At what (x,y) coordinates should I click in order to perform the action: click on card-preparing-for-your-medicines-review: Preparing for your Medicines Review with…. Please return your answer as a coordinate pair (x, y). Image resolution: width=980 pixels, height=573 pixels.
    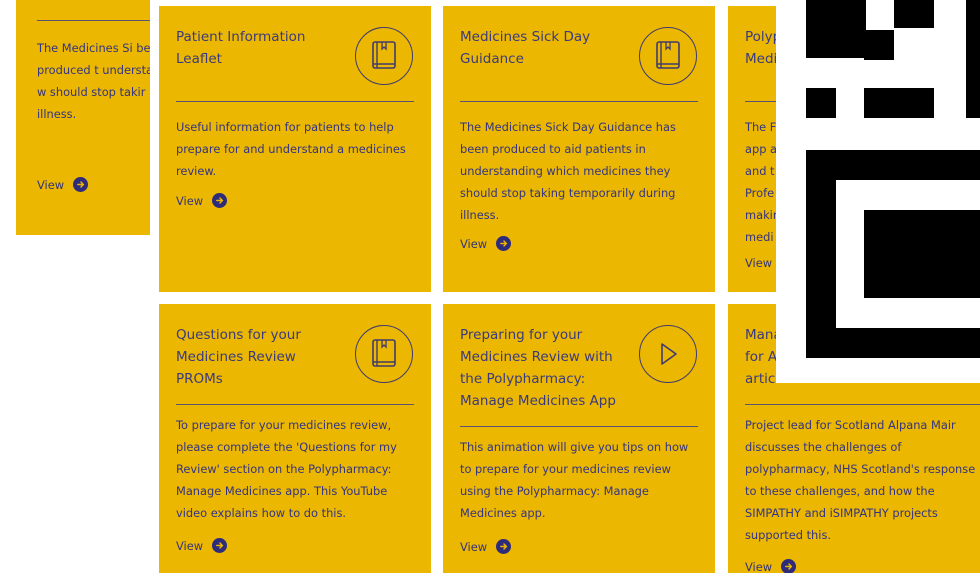
    Looking at the image, I should click on (579, 438).